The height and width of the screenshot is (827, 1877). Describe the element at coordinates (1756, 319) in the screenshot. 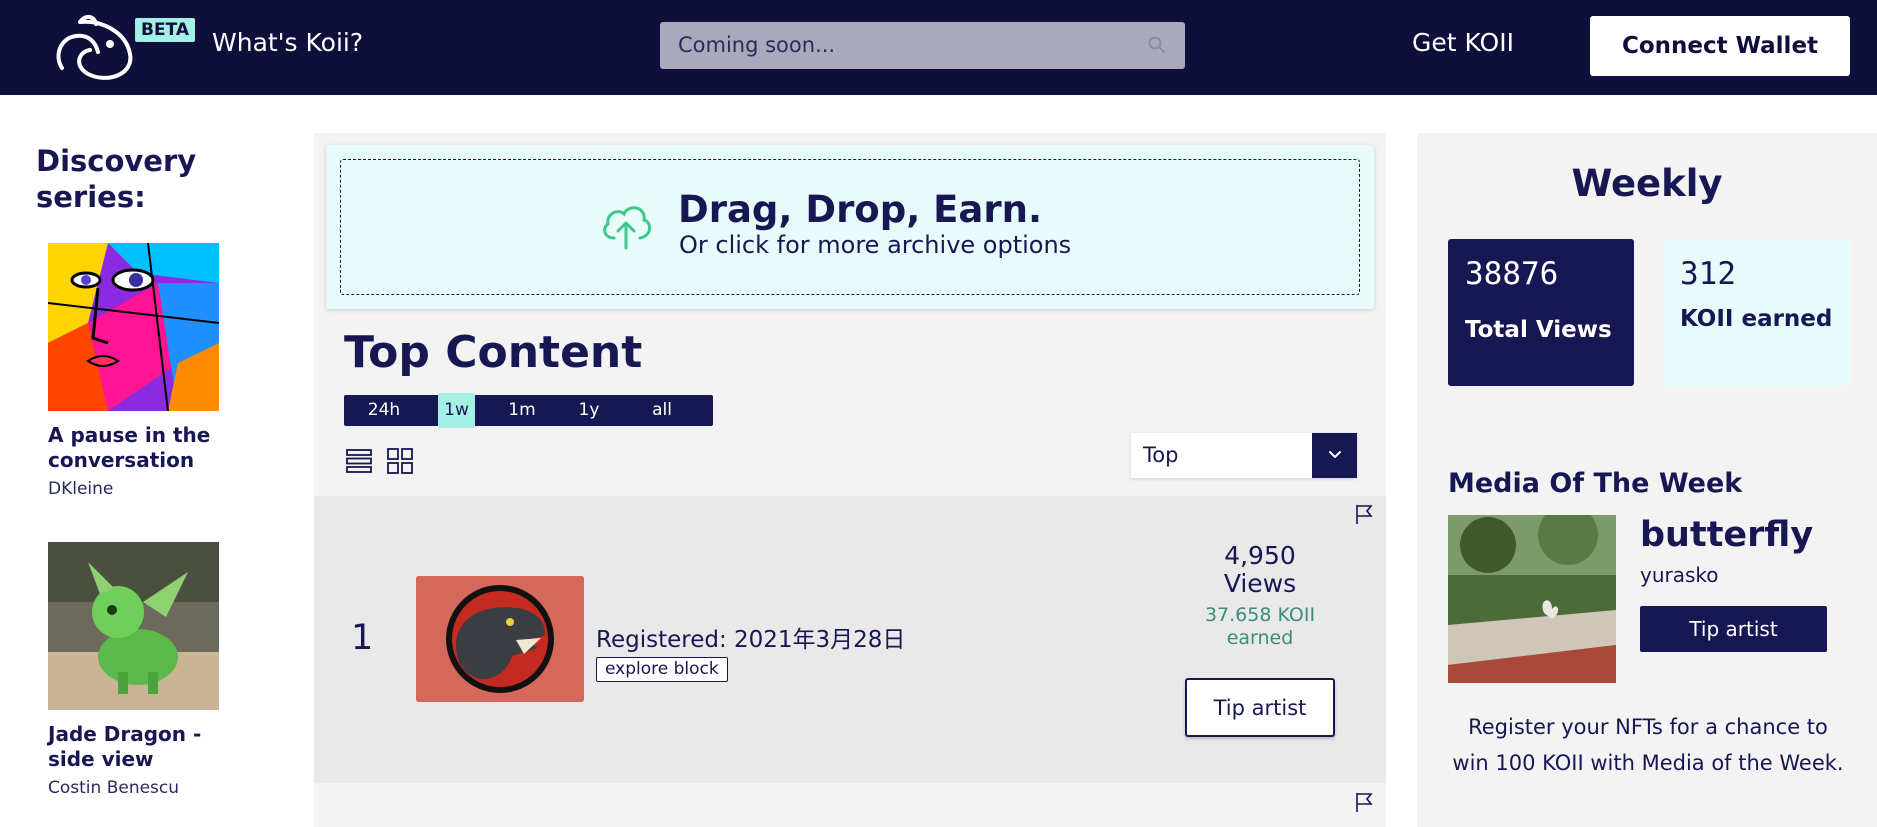

I see `koii-earned-label: KOII earned` at that location.